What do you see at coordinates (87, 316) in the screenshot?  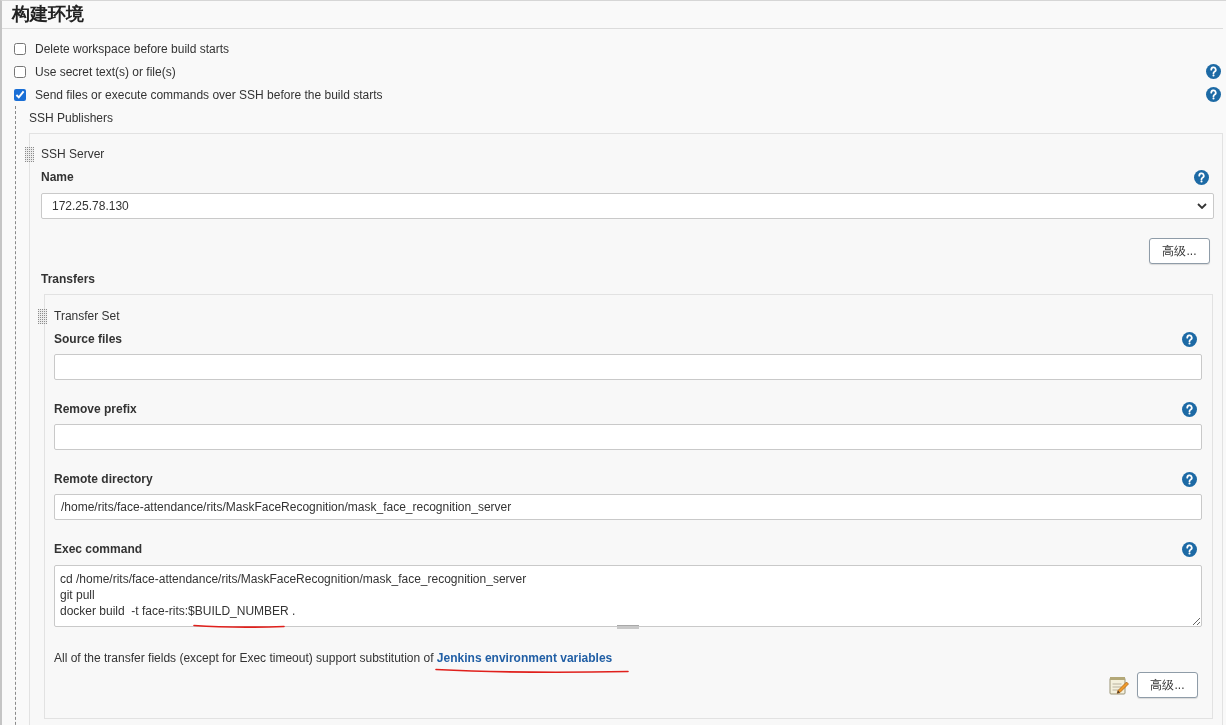 I see `panel-title: Transfer Set` at bounding box center [87, 316].